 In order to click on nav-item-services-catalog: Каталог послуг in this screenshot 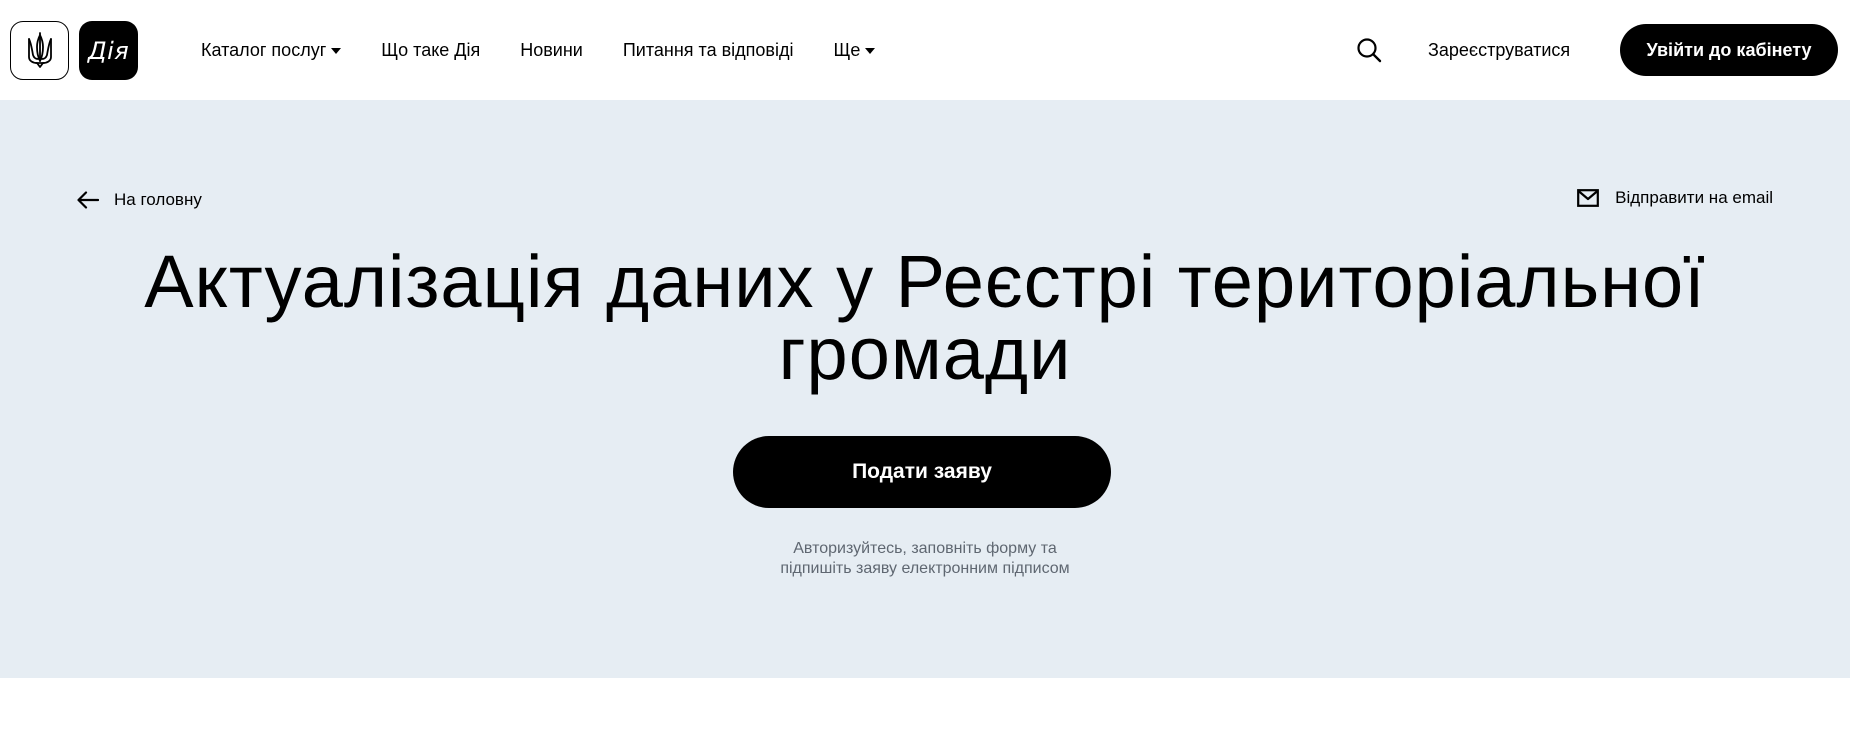, I will do `click(271, 50)`.